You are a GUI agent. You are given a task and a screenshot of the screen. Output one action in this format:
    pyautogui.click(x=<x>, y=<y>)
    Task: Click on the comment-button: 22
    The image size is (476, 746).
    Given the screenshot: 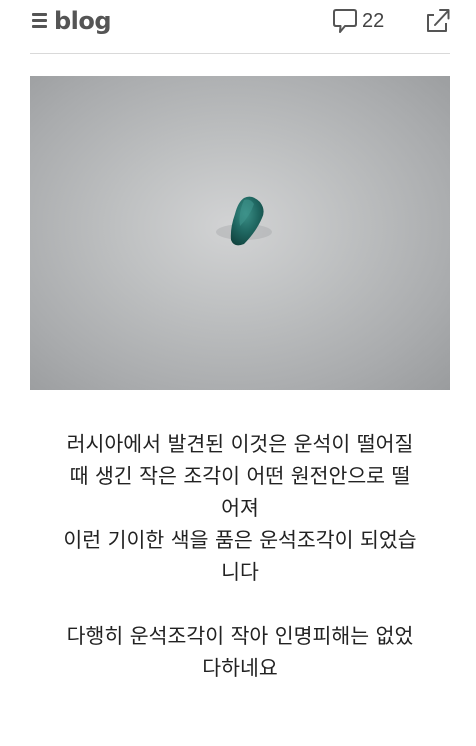 What is the action you would take?
    pyautogui.click(x=358, y=21)
    